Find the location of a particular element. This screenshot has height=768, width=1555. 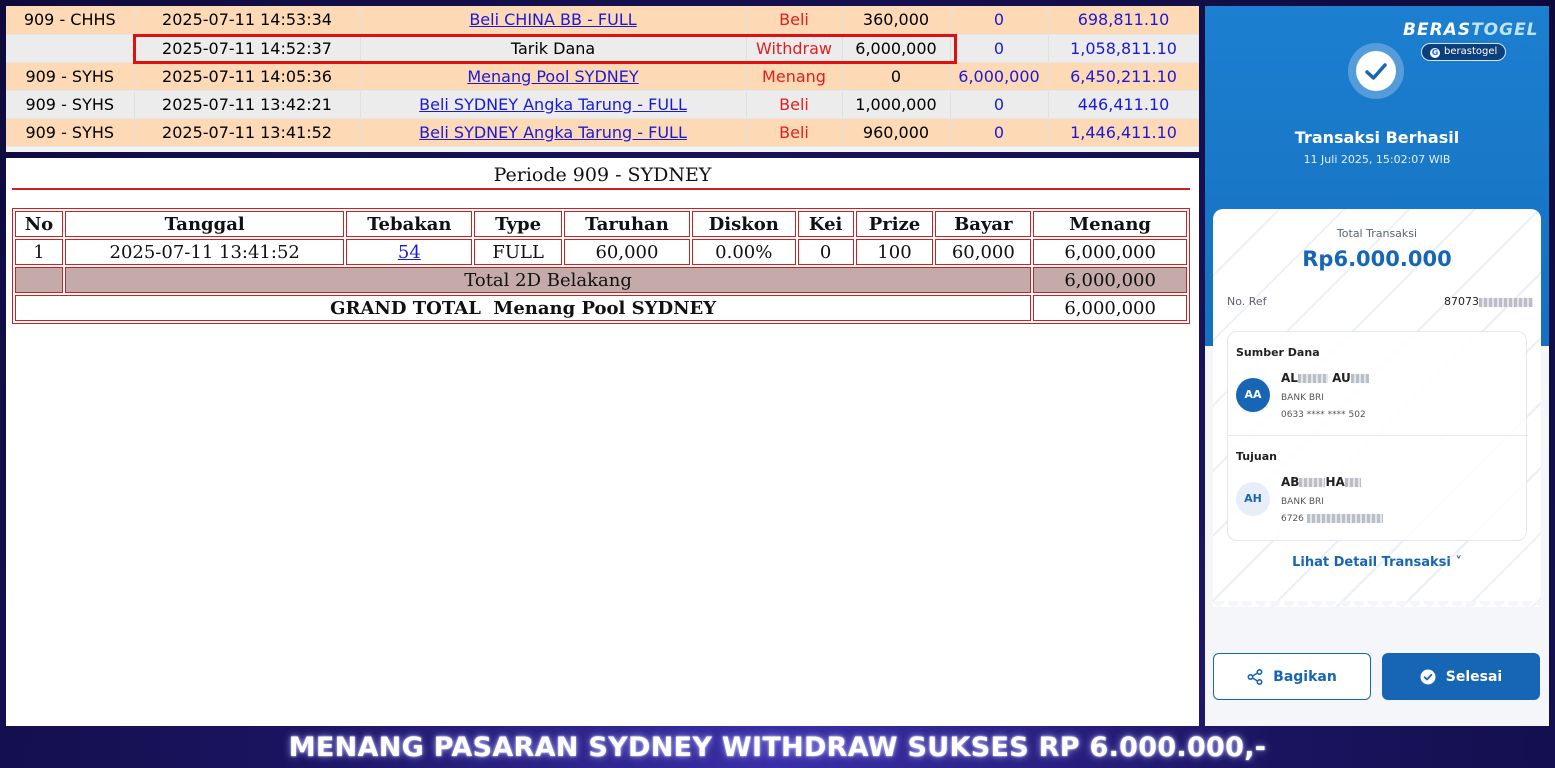

cell-prize: 100 is located at coordinates (894, 252).